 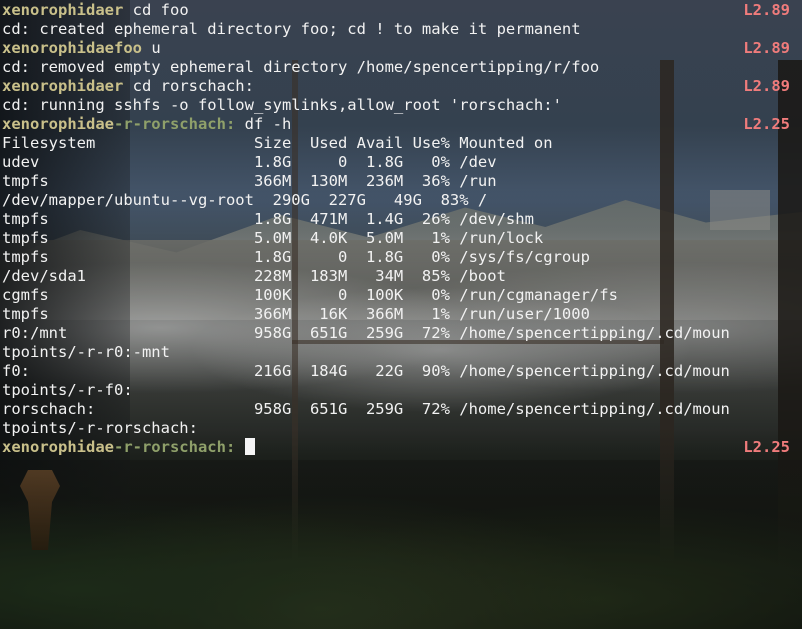 I want to click on output-line: tmpfs 1.8G 471M 1.4G 26% /dev/shm, so click(x=268, y=219).